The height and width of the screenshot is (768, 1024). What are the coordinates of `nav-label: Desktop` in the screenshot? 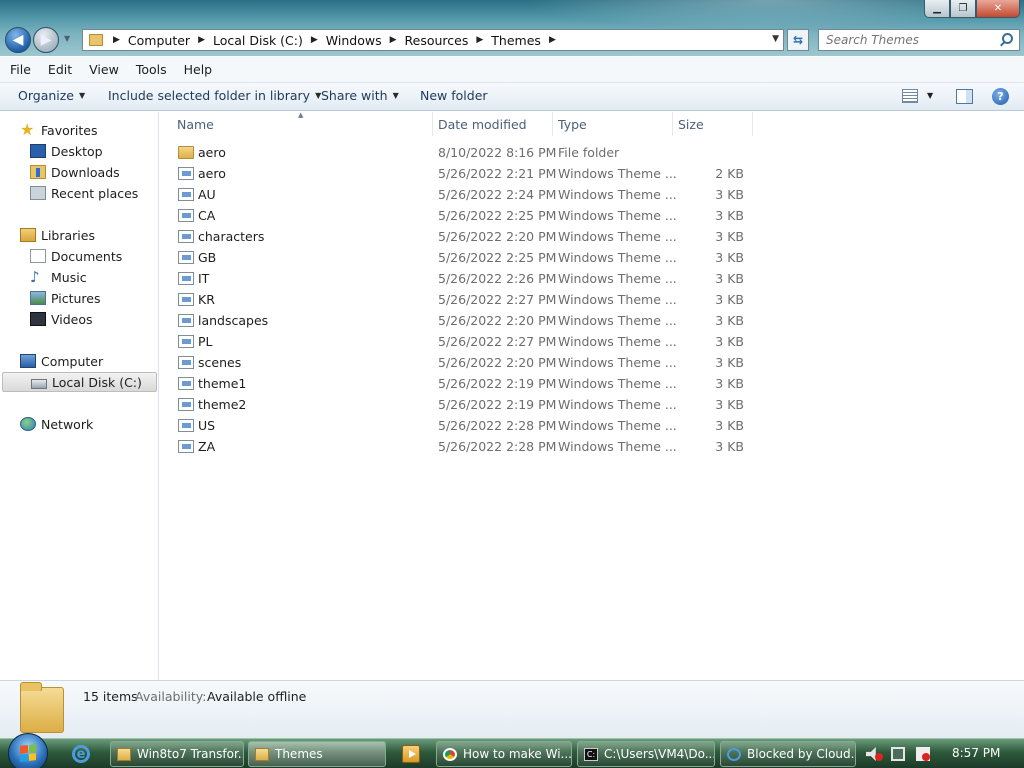 It's located at (77, 151).